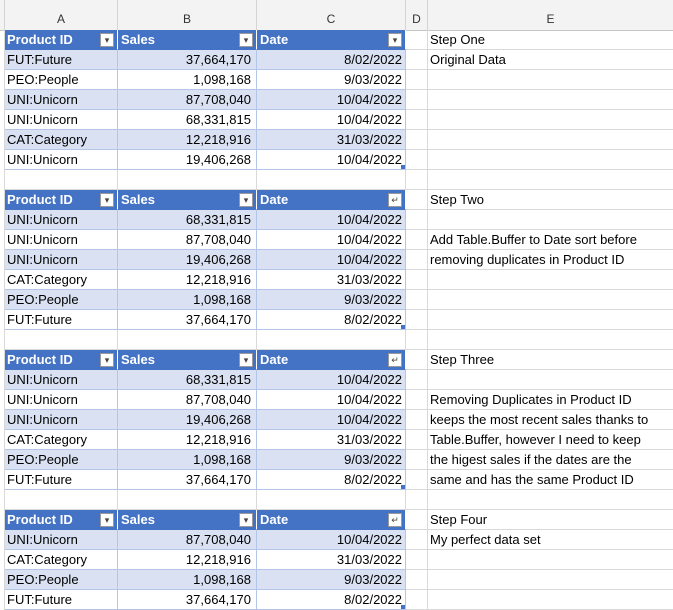 The height and width of the screenshot is (610, 673). What do you see at coordinates (187, 320) in the screenshot?
I see `cell-sales: 37,664,170` at bounding box center [187, 320].